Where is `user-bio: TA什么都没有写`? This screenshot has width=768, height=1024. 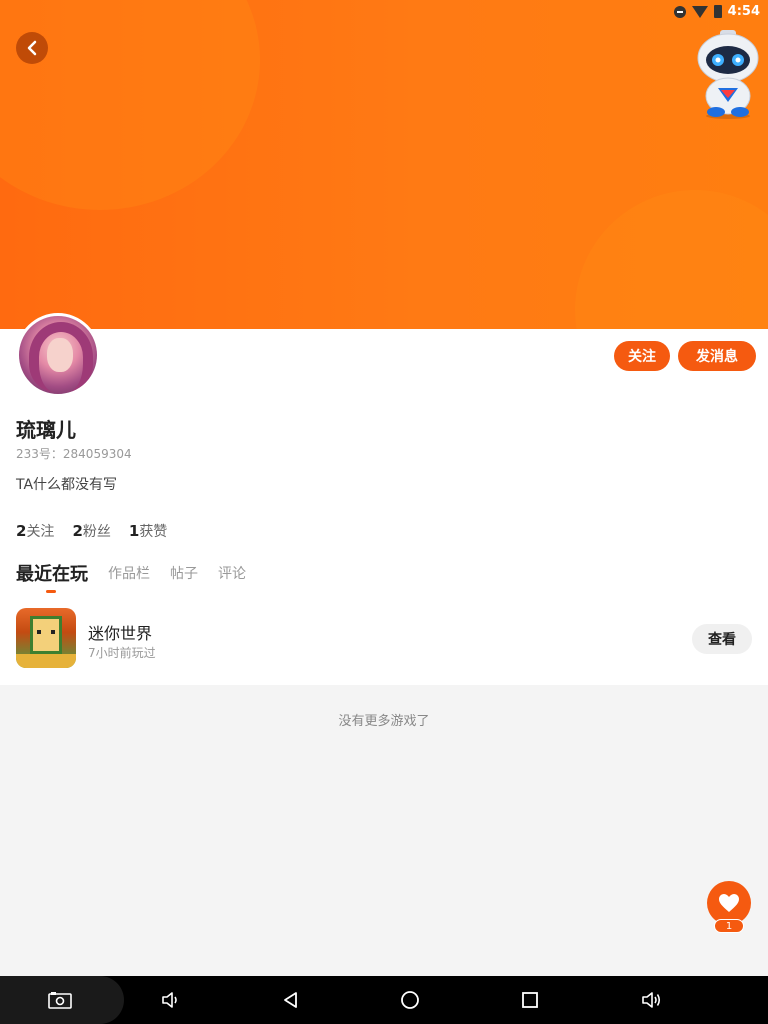 user-bio: TA什么都没有写 is located at coordinates (67, 485).